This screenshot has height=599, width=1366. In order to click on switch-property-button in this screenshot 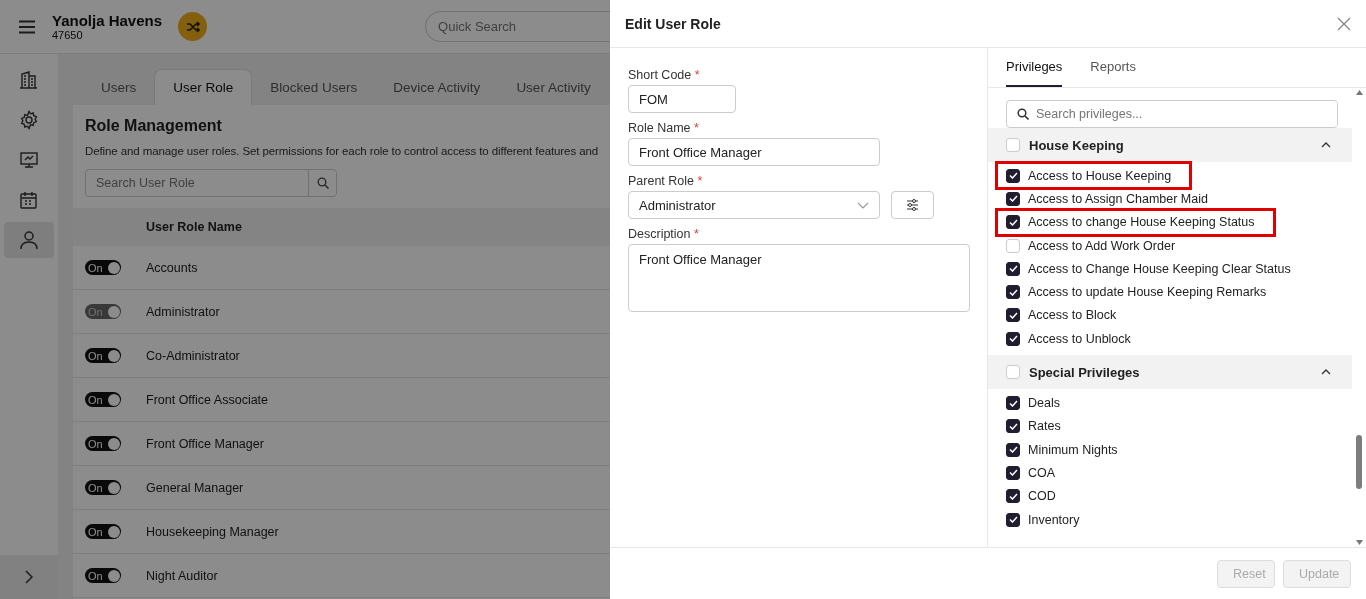, I will do `click(193, 26)`.